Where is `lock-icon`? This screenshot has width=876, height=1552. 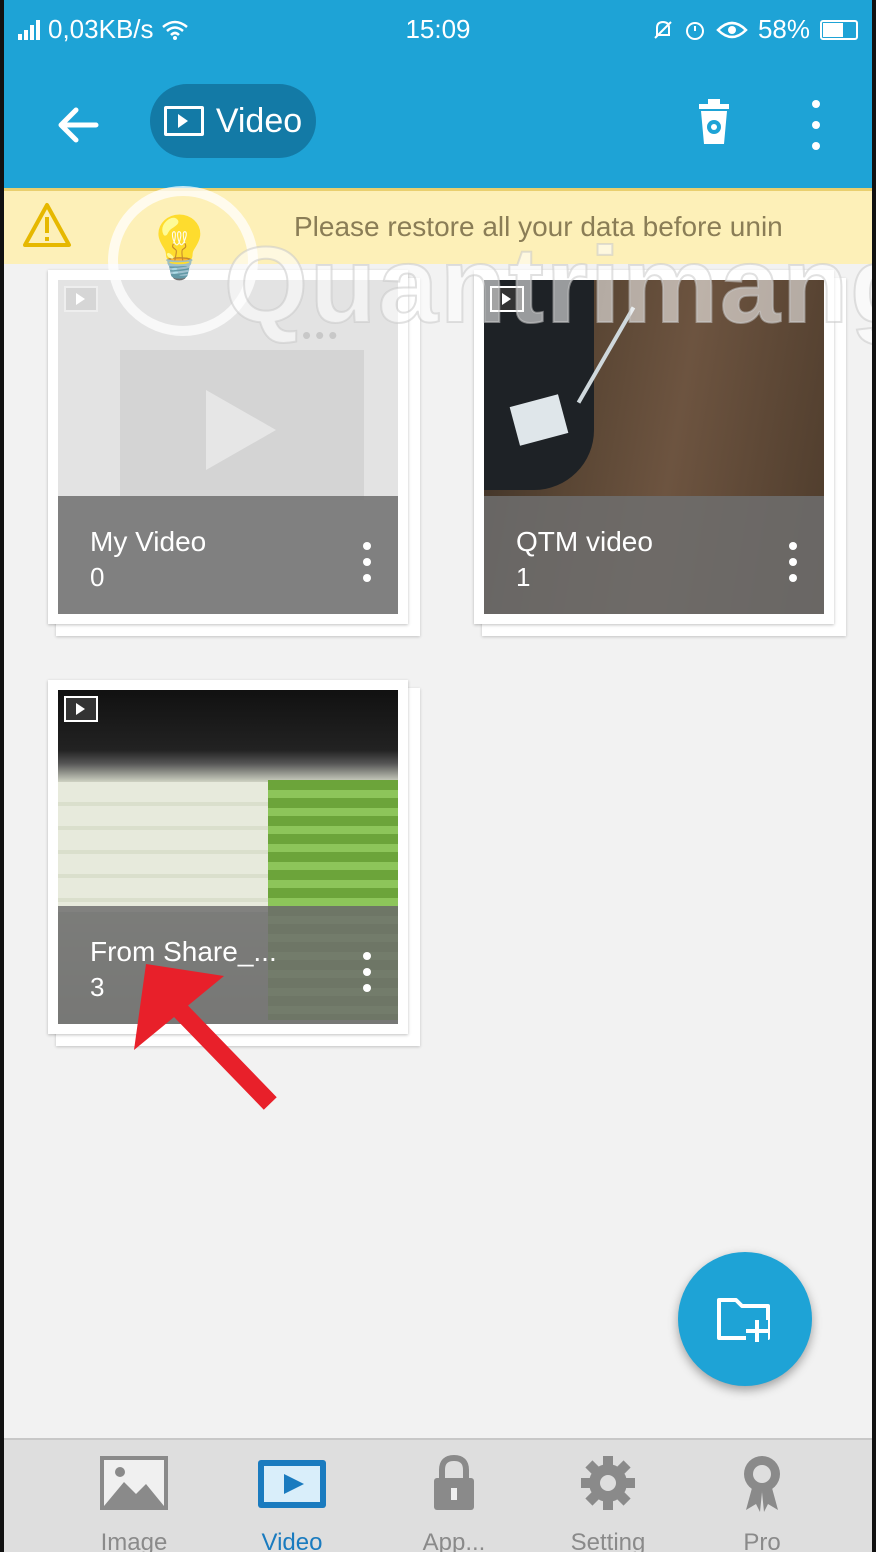 lock-icon is located at coordinates (454, 1482).